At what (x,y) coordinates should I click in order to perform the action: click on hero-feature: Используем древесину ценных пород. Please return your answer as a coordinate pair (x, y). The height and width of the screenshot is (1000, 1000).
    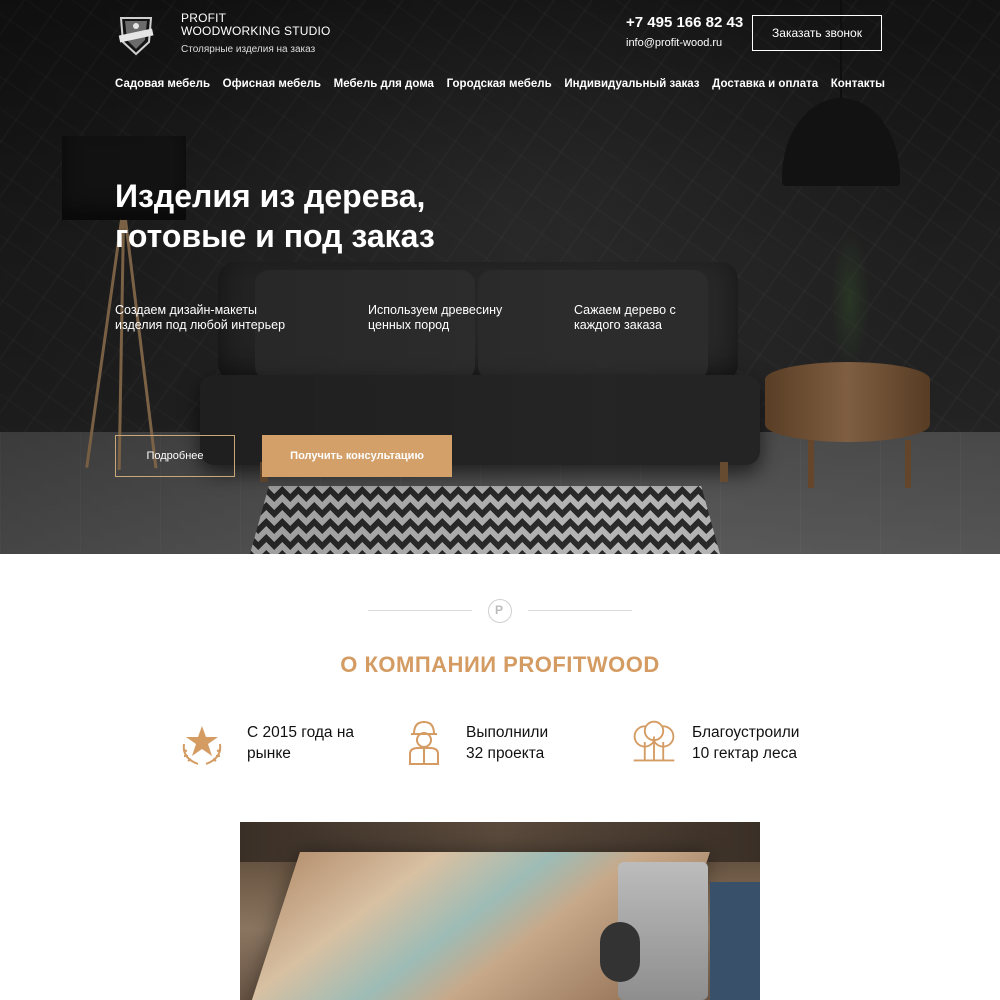
    Looking at the image, I should click on (468, 318).